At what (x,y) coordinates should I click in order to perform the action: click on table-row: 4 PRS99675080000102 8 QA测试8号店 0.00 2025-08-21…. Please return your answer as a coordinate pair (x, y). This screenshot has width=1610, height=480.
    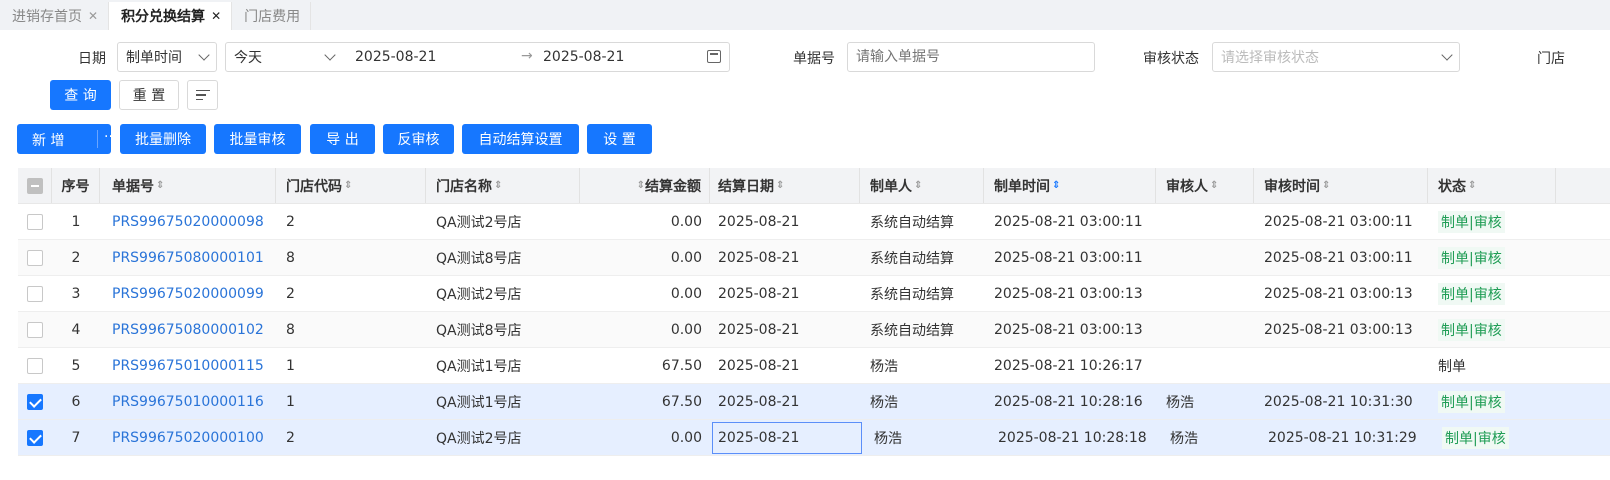
    Looking at the image, I should click on (814, 330).